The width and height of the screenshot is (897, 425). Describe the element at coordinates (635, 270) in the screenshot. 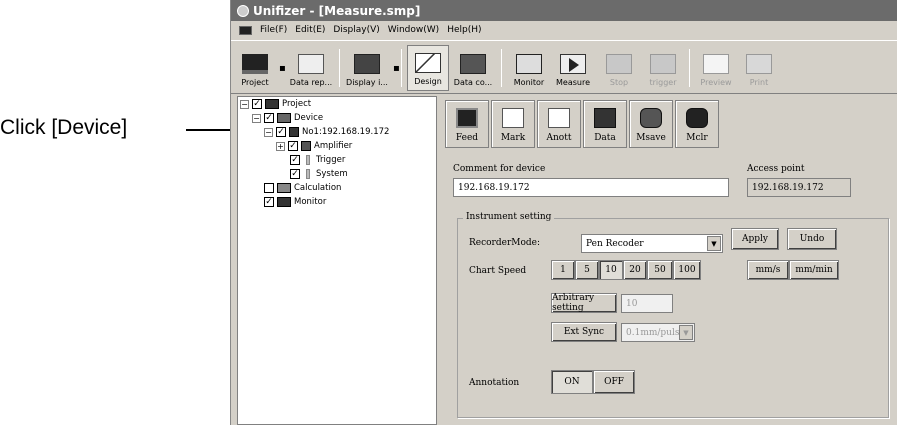

I see `speed-button-20: 20` at that location.